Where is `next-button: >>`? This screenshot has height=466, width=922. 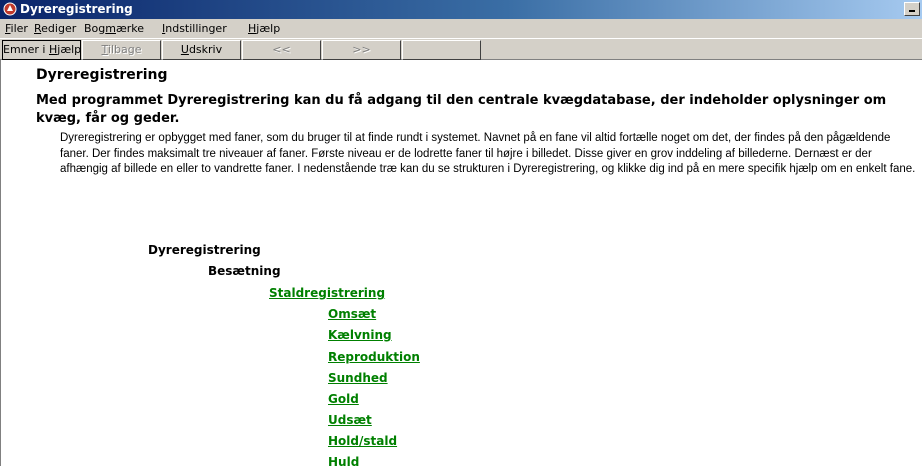
next-button: >> is located at coordinates (361, 50).